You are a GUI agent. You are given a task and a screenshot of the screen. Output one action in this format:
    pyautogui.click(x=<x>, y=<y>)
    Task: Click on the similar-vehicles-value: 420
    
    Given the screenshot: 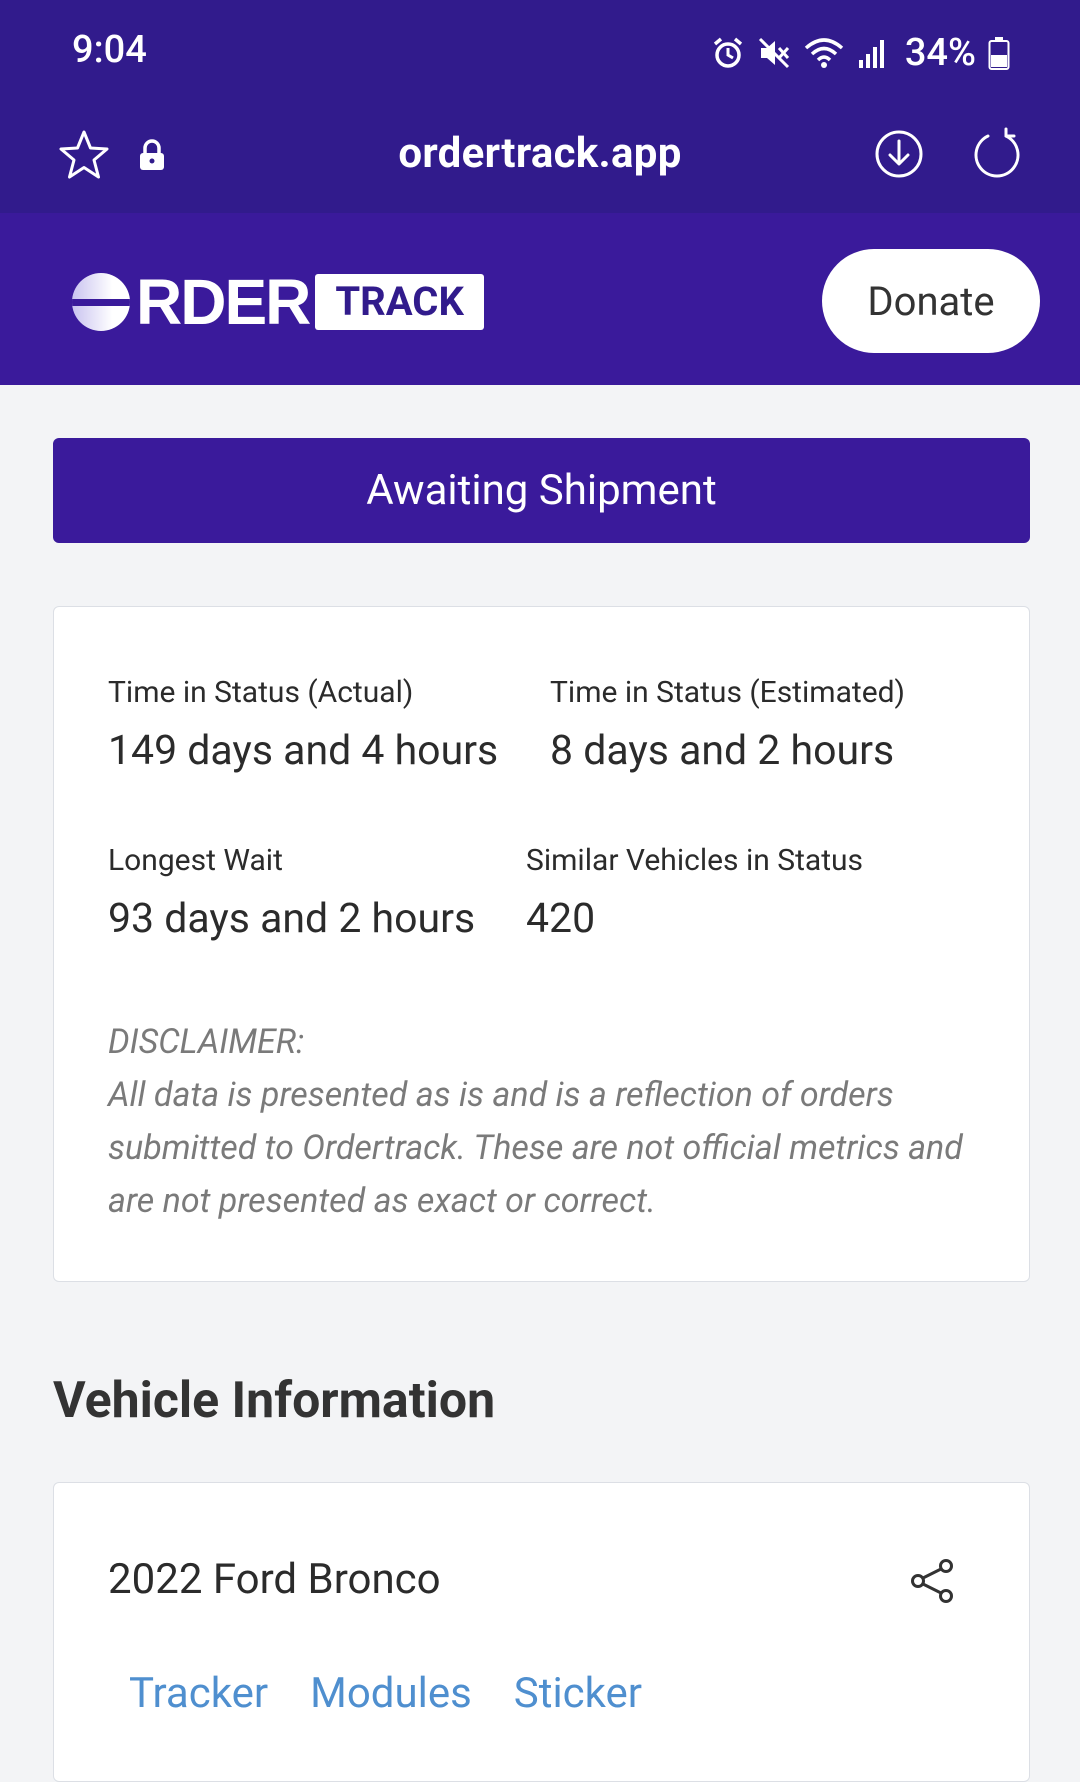 What is the action you would take?
    pyautogui.click(x=561, y=919)
    